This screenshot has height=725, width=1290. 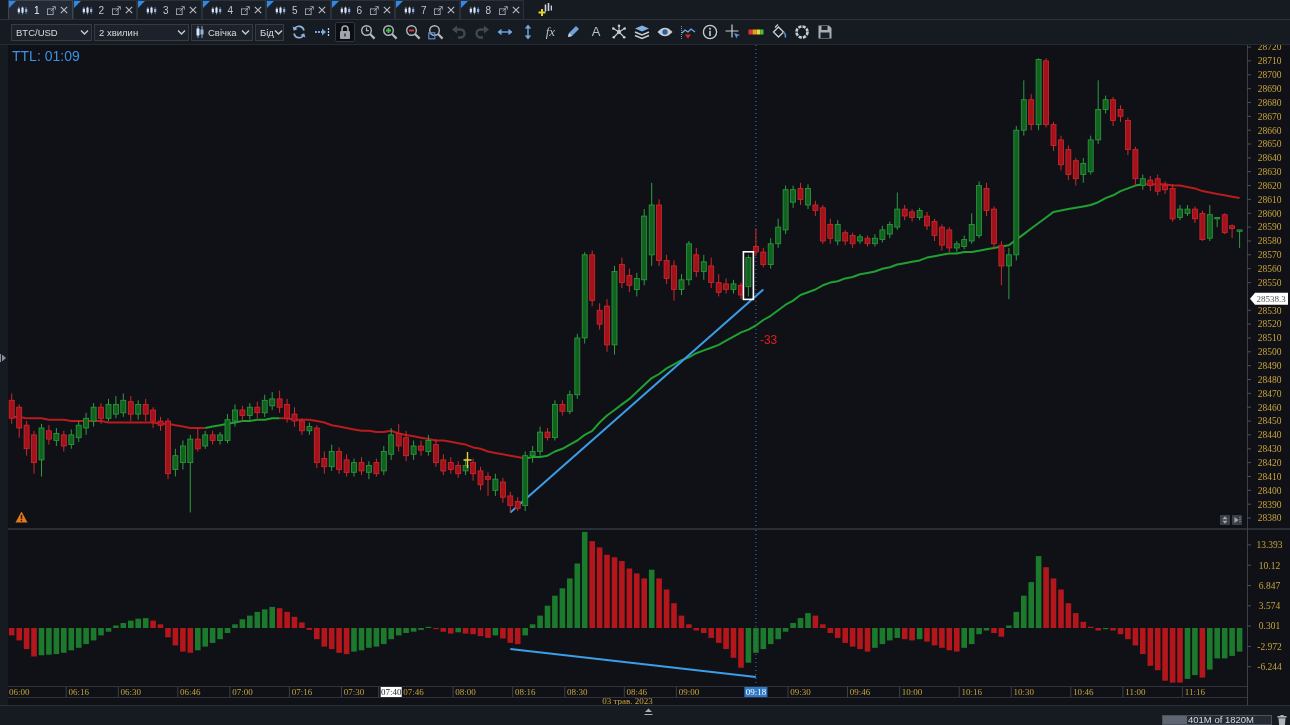 What do you see at coordinates (78, 692) in the screenshot?
I see `time-axis-label: 06:16` at bounding box center [78, 692].